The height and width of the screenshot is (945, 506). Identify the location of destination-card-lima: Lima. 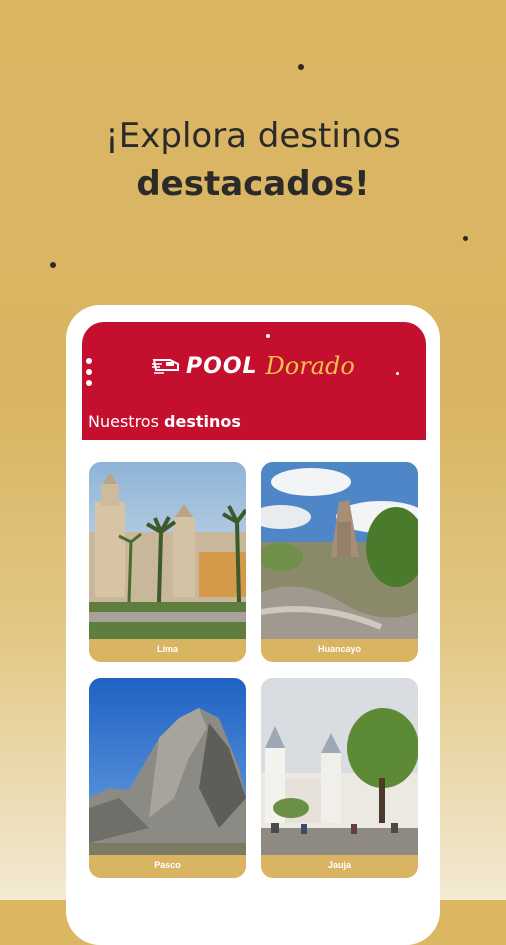
(167, 562).